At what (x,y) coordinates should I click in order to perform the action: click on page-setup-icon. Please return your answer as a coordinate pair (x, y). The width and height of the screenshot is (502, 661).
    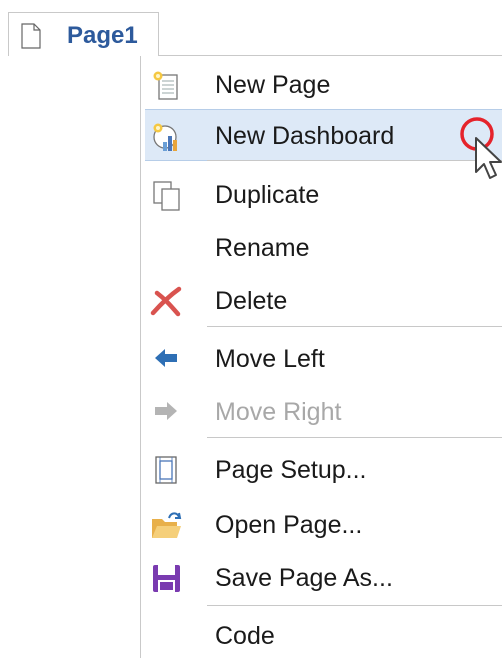
    Looking at the image, I should click on (166, 470).